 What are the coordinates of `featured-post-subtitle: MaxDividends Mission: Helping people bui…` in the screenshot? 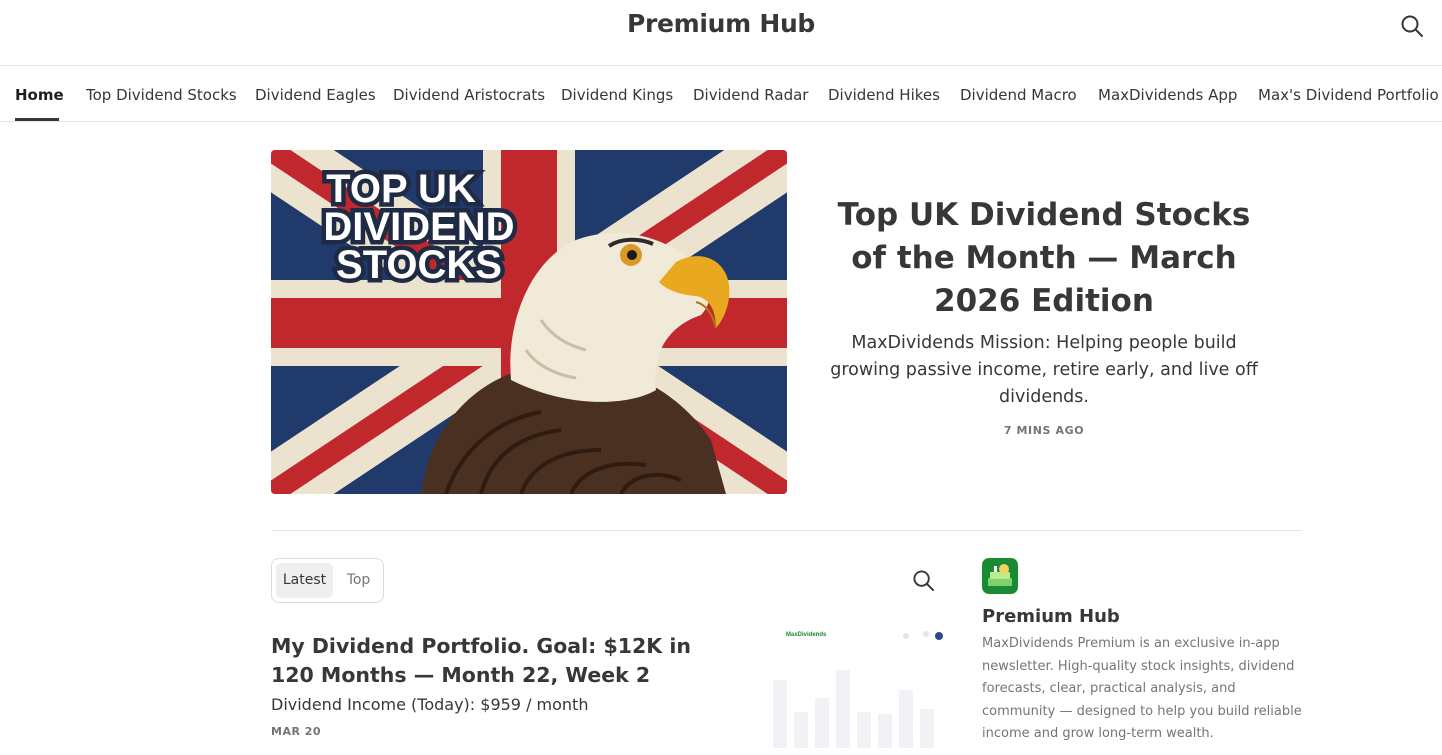 It's located at (1044, 370).